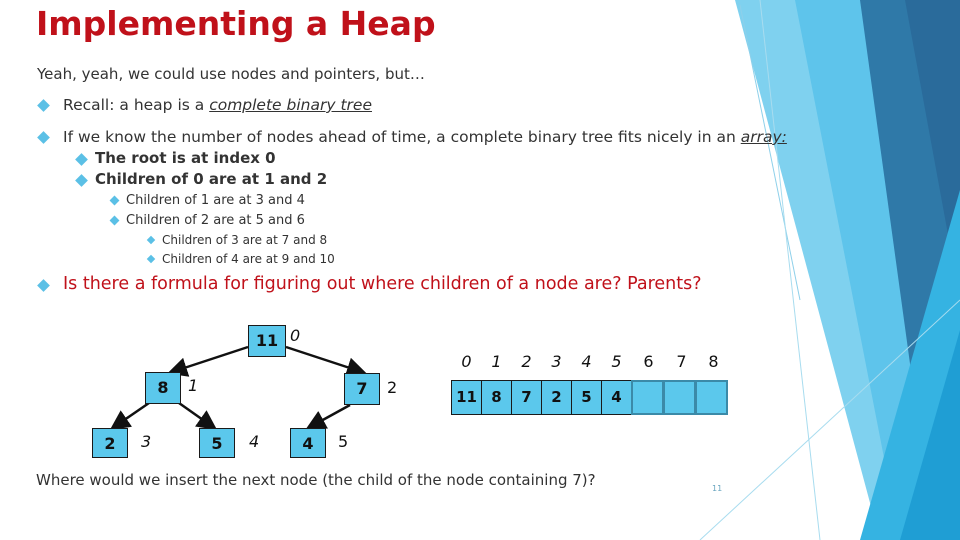 Image resolution: width=960 pixels, height=540 pixels. Describe the element at coordinates (717, 488) in the screenshot. I see `page-number: 11` at that location.